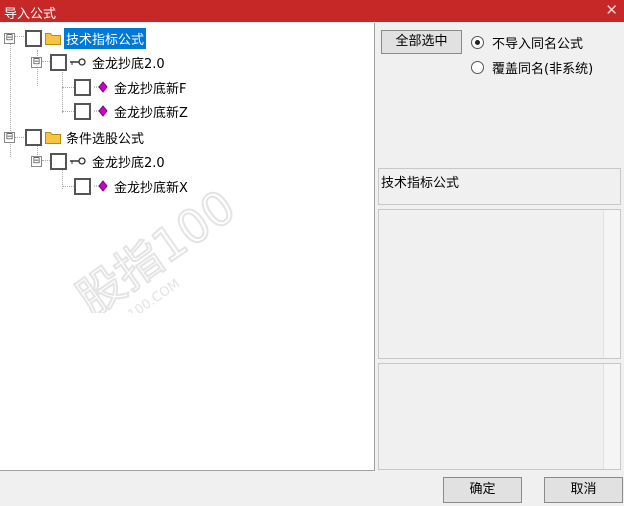 This screenshot has height=506, width=624. Describe the element at coordinates (137, 295) in the screenshot. I see `watermark-url-text: GUZHI100.COM` at that location.